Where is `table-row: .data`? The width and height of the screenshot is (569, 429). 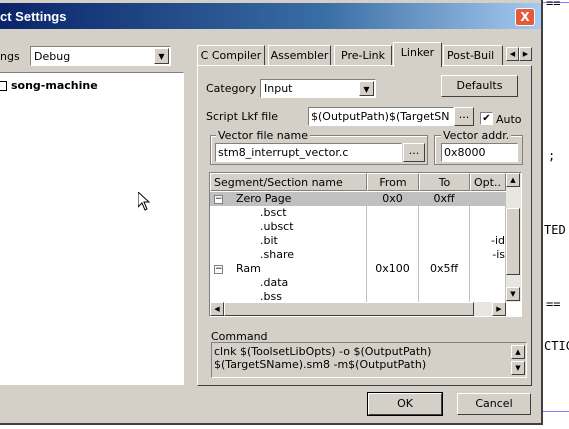 table-row: .data is located at coordinates (358, 283).